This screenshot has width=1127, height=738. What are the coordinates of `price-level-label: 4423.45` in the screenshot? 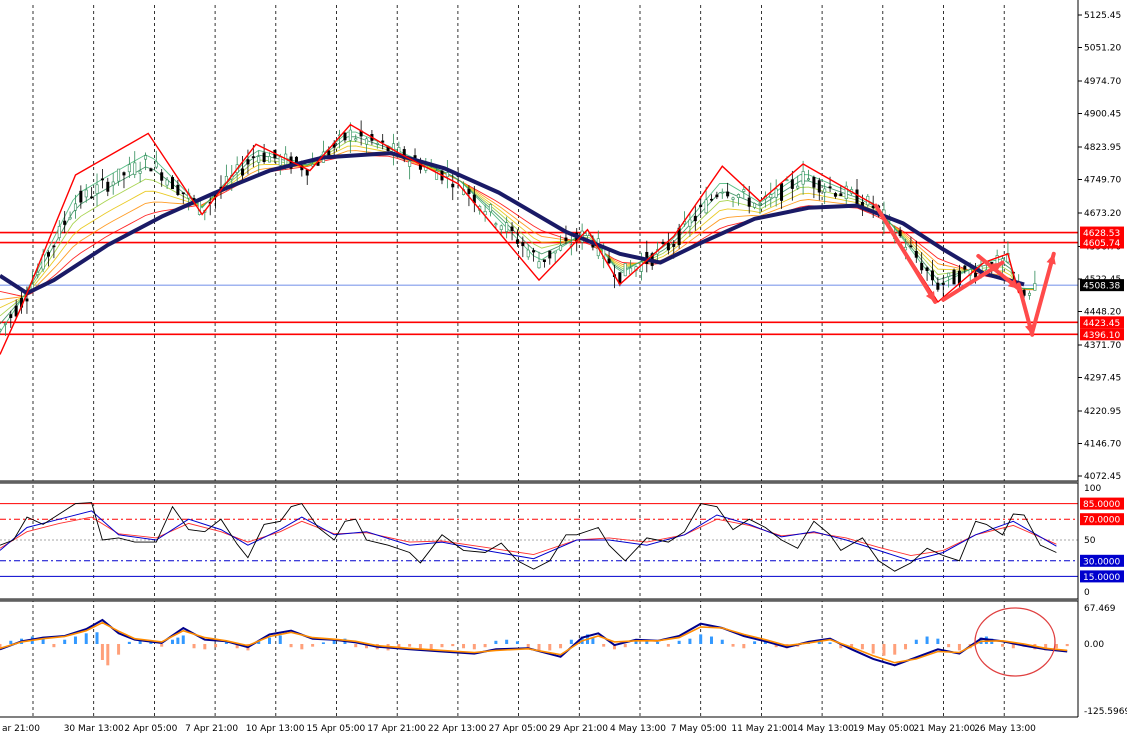 It's located at (1101, 324).